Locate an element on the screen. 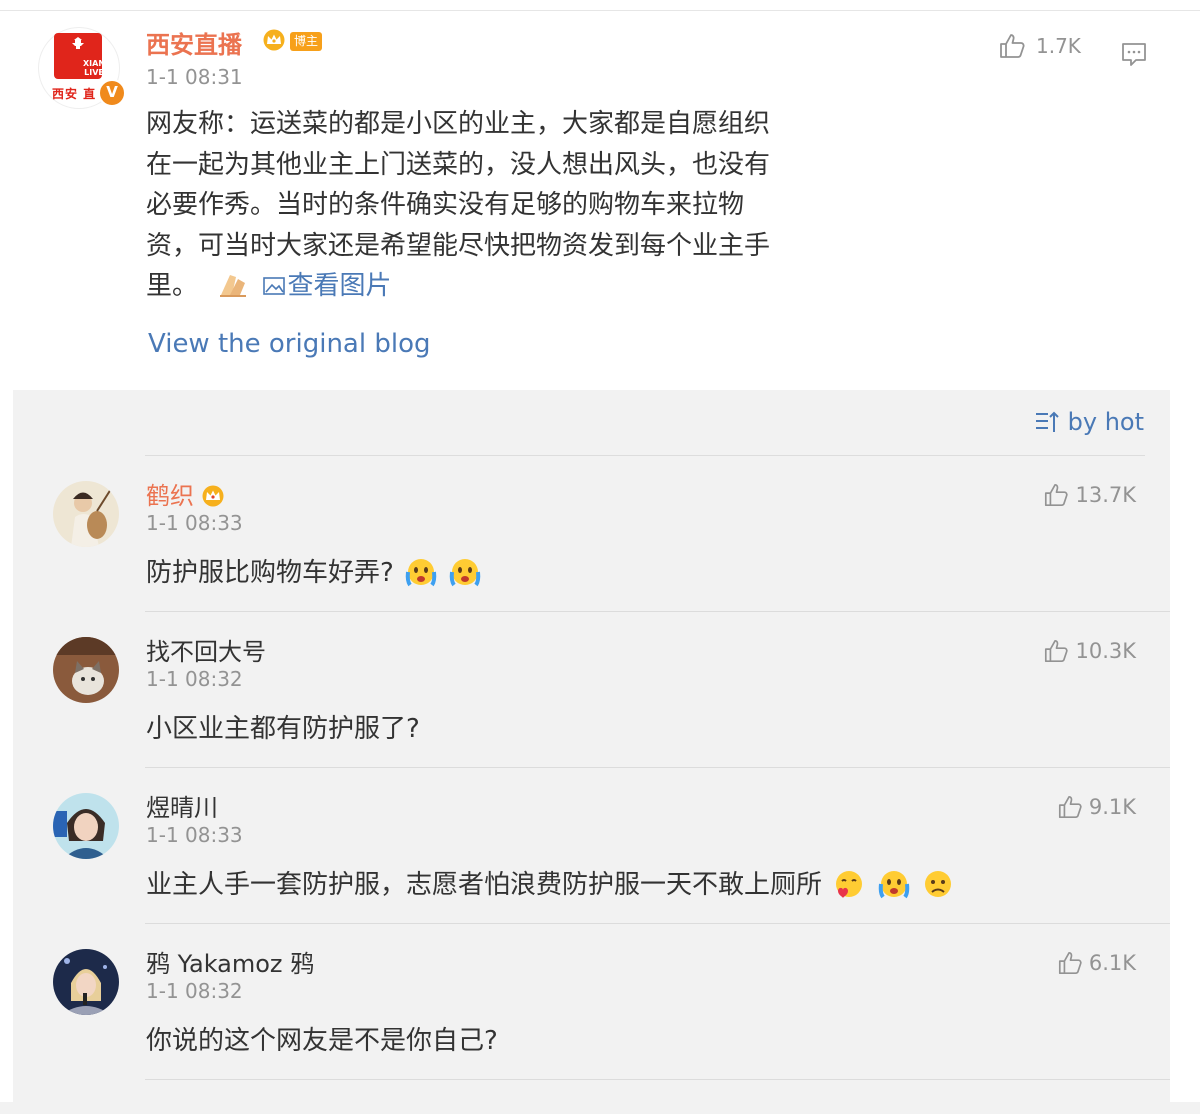  commenter-name-text: 鹤织 is located at coordinates (170, 496).